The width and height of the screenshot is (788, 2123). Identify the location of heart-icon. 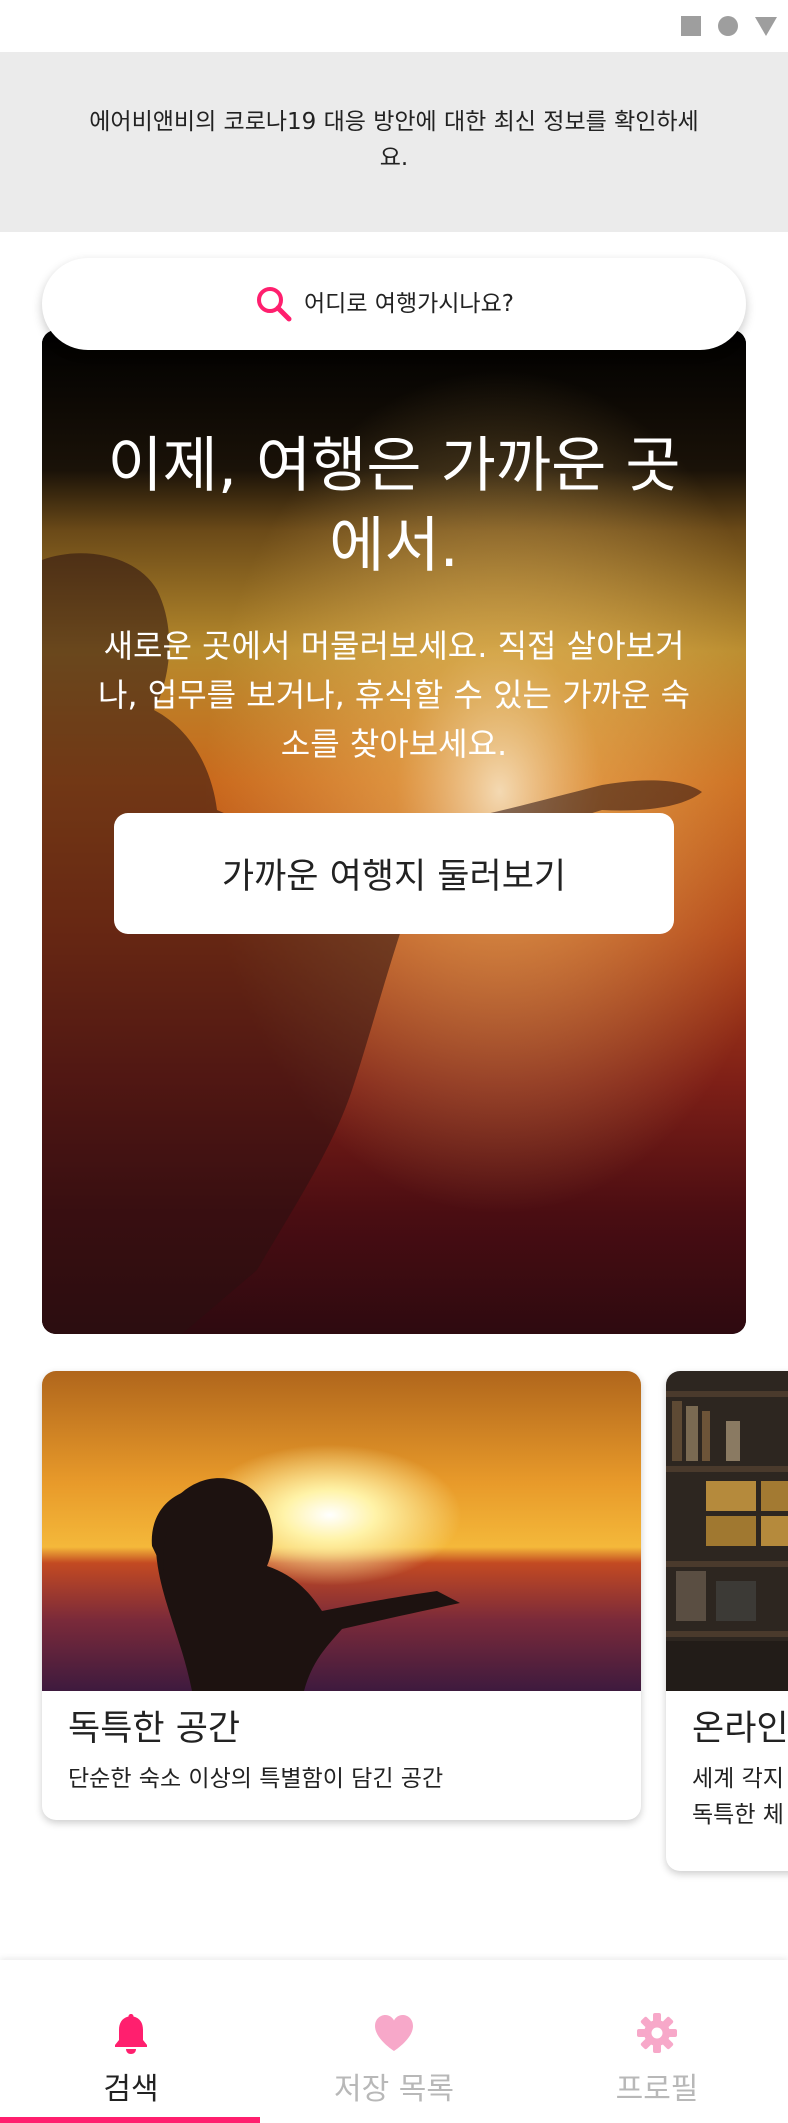
(394, 2033).